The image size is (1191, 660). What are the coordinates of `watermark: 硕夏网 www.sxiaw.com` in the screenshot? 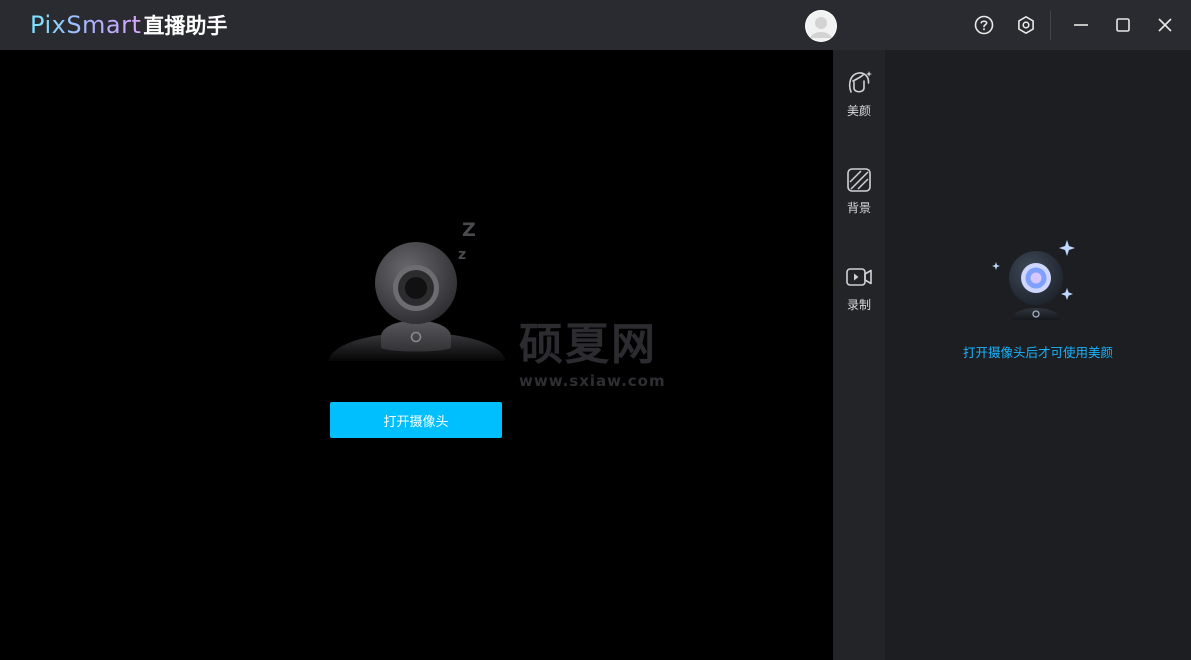 It's located at (592, 349).